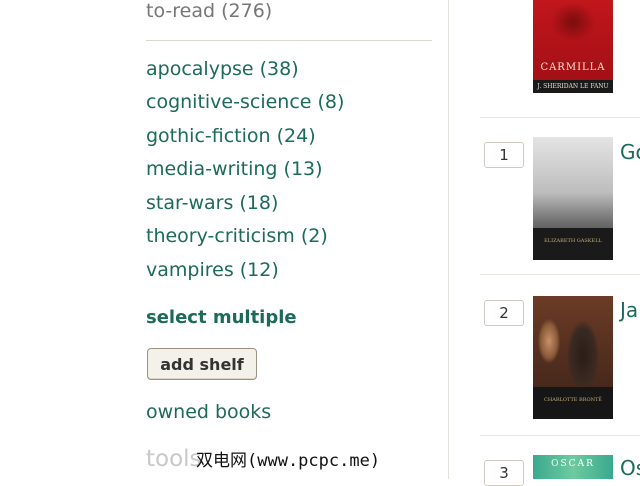  Describe the element at coordinates (231, 136) in the screenshot. I see `shelf-gothic-fiction: gothic-fiction (24)` at that location.